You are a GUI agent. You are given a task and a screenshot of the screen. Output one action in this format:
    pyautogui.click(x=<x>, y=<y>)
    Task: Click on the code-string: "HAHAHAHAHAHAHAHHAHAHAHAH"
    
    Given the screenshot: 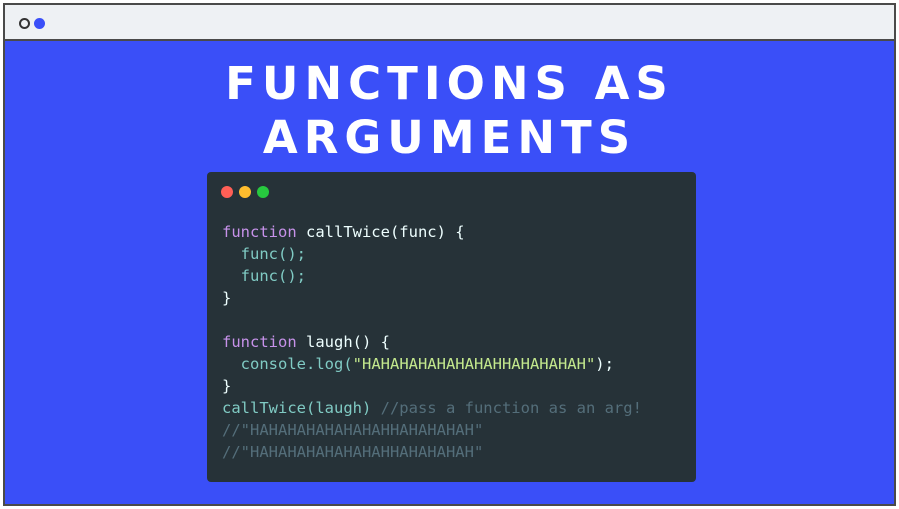 What is the action you would take?
    pyautogui.click(x=474, y=364)
    